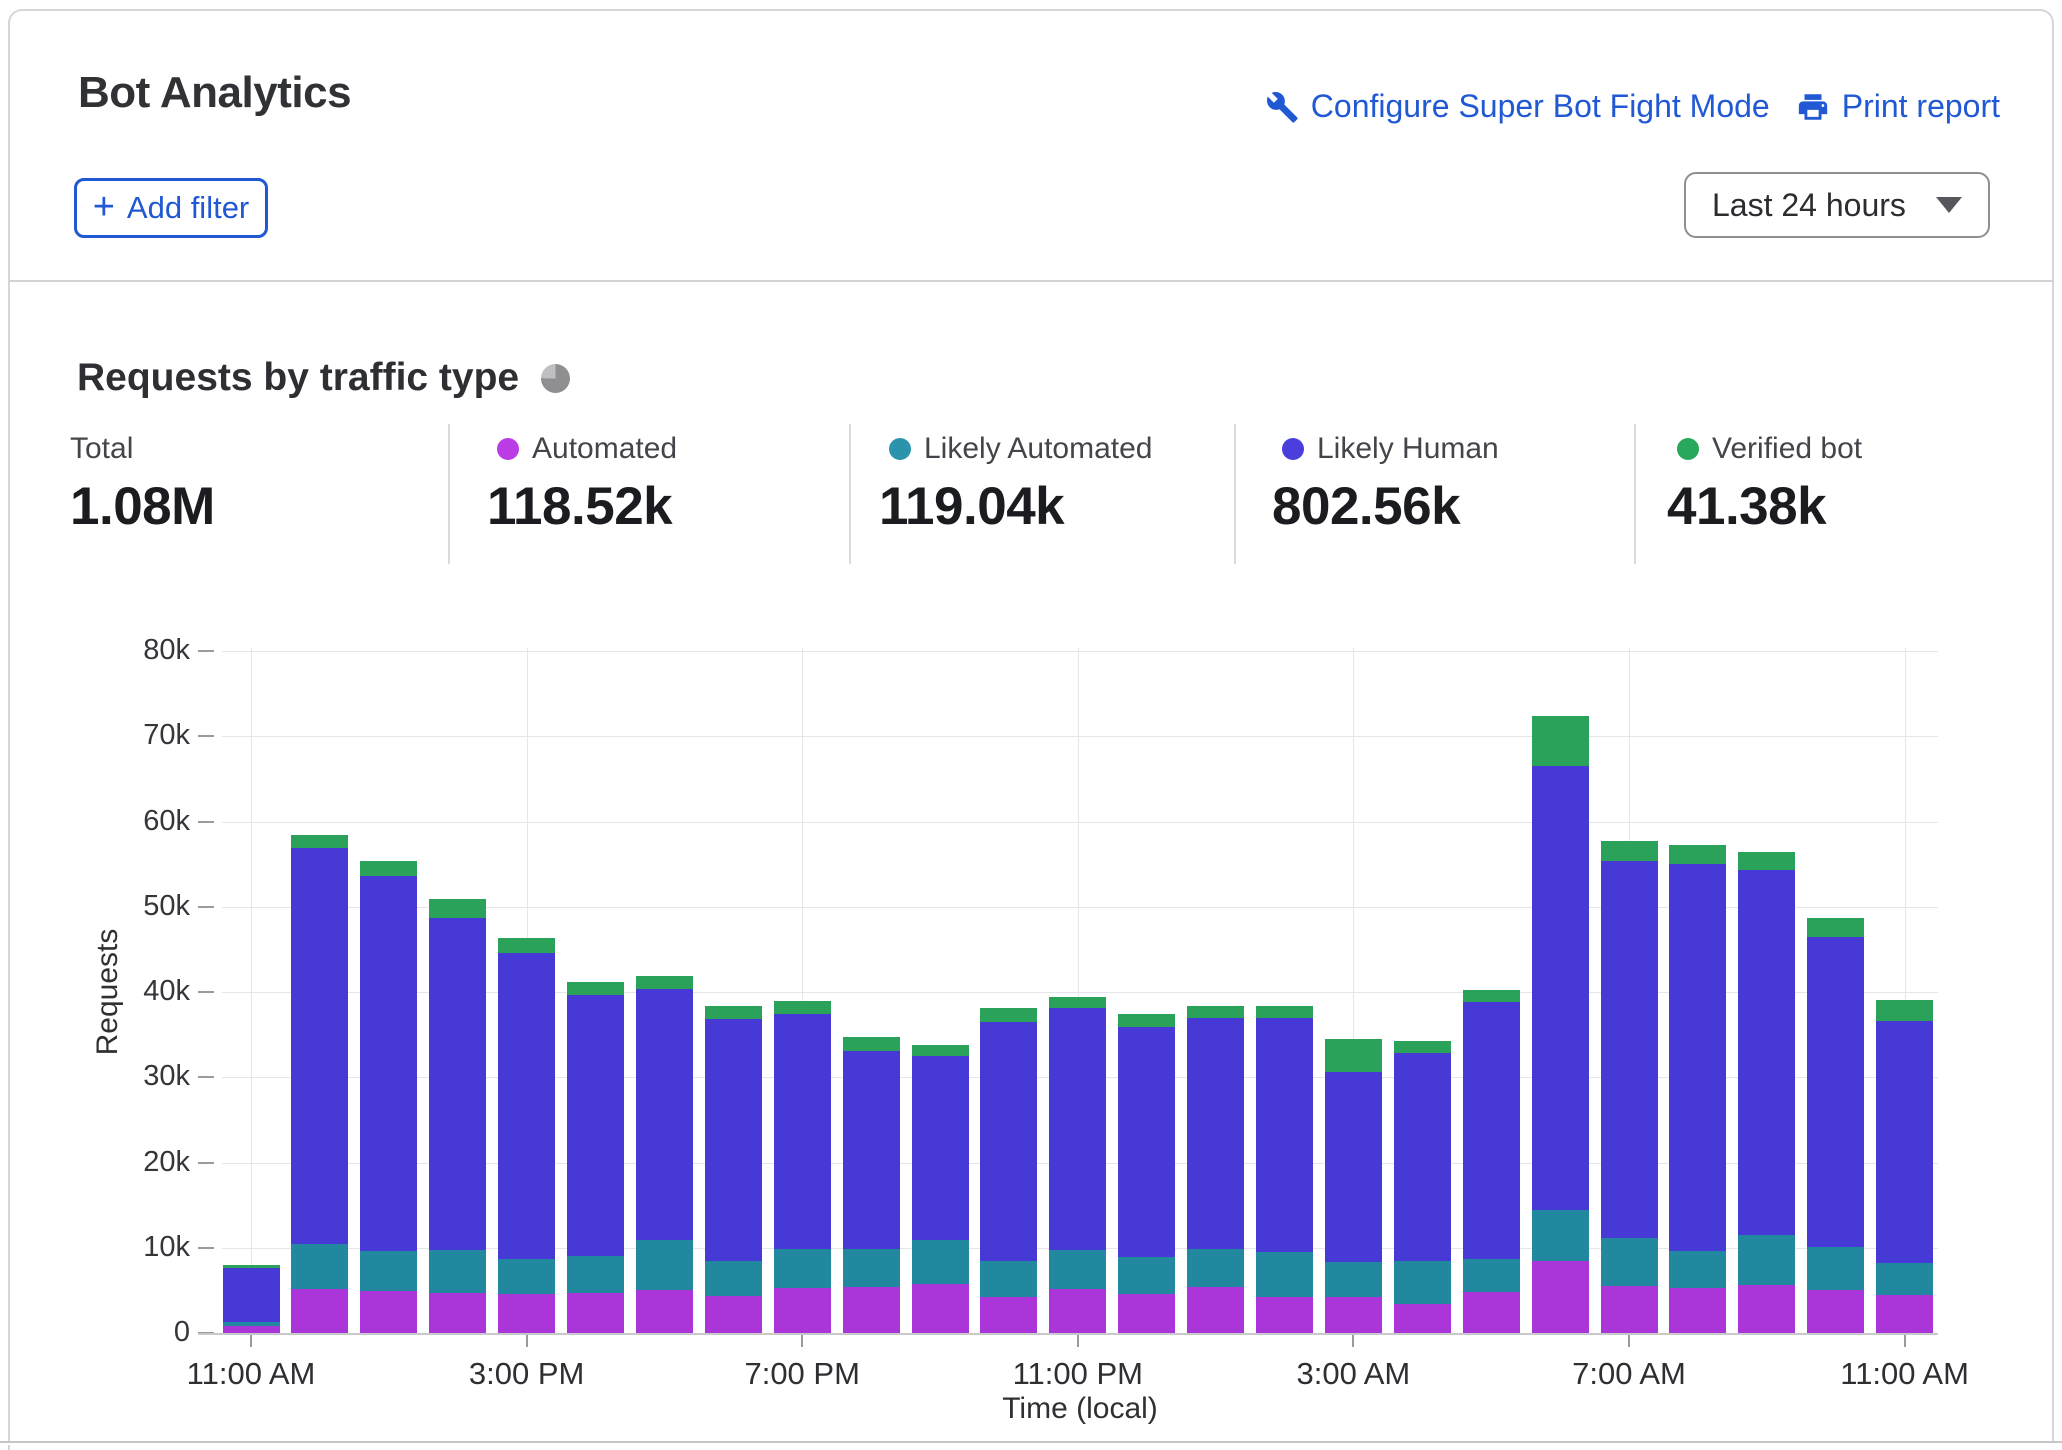  What do you see at coordinates (171, 208) in the screenshot?
I see `add-filter-button: + Add filter` at bounding box center [171, 208].